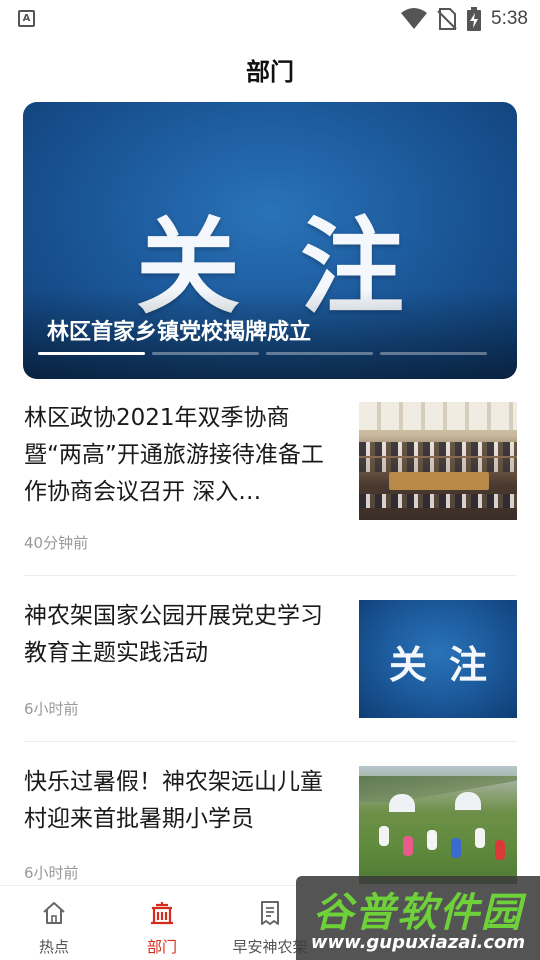  Describe the element at coordinates (26, 18) in the screenshot. I see `a-icon: A` at that location.